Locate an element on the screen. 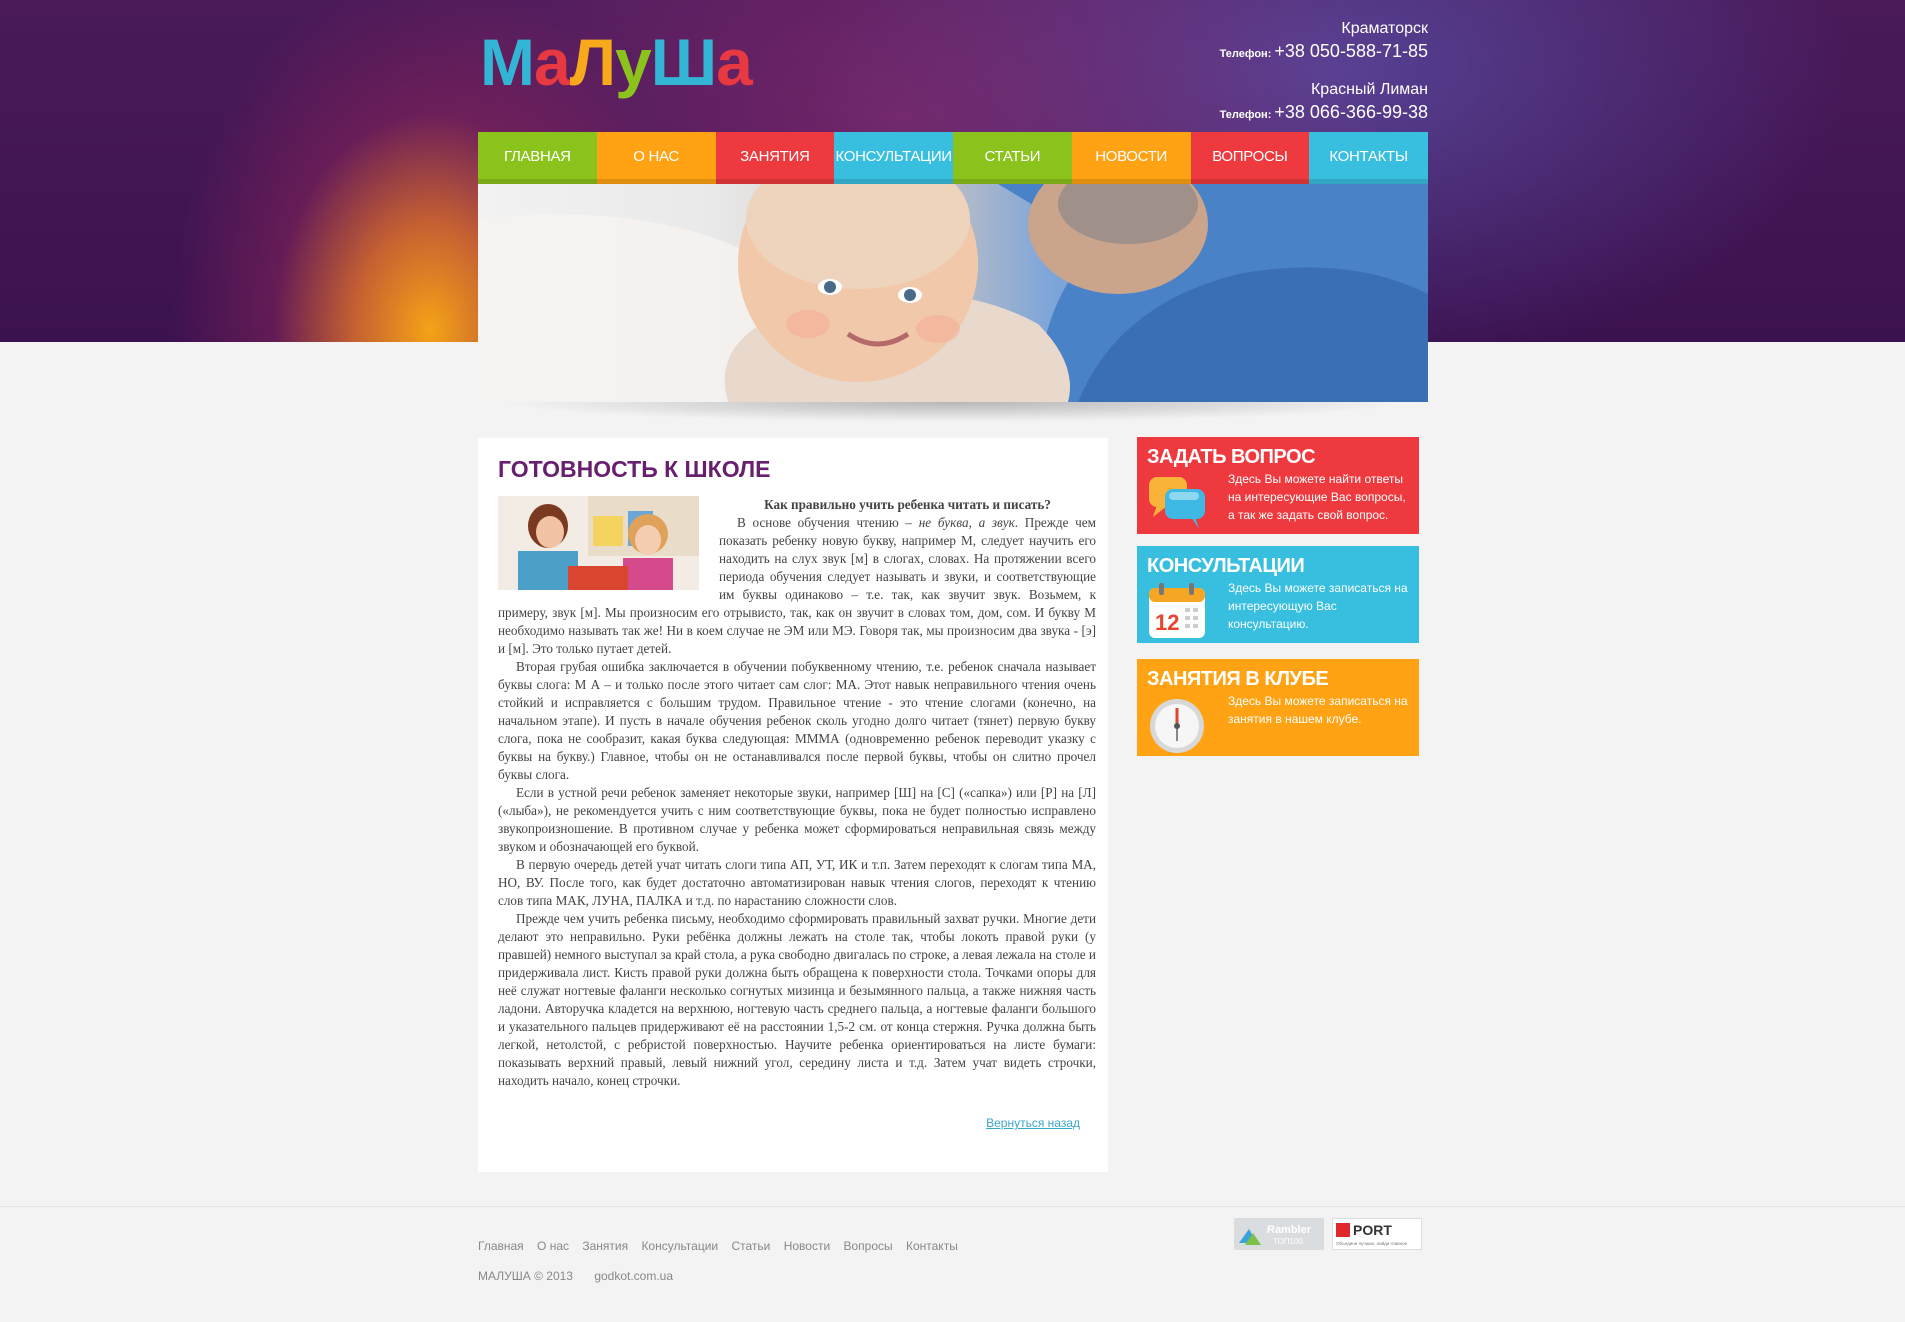 Image resolution: width=1905 pixels, height=1322 pixels. phone-number: +38 050-588-71-85 is located at coordinates (1351, 51).